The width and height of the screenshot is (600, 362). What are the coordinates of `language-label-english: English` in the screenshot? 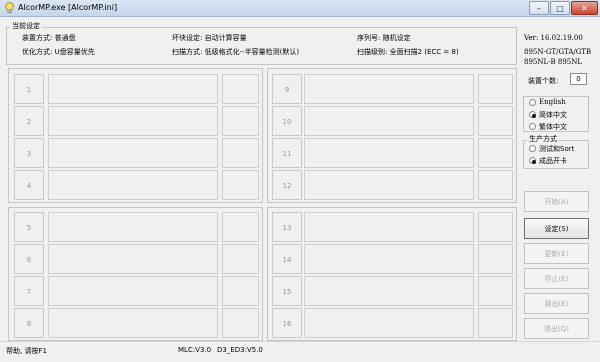 It's located at (552, 102).